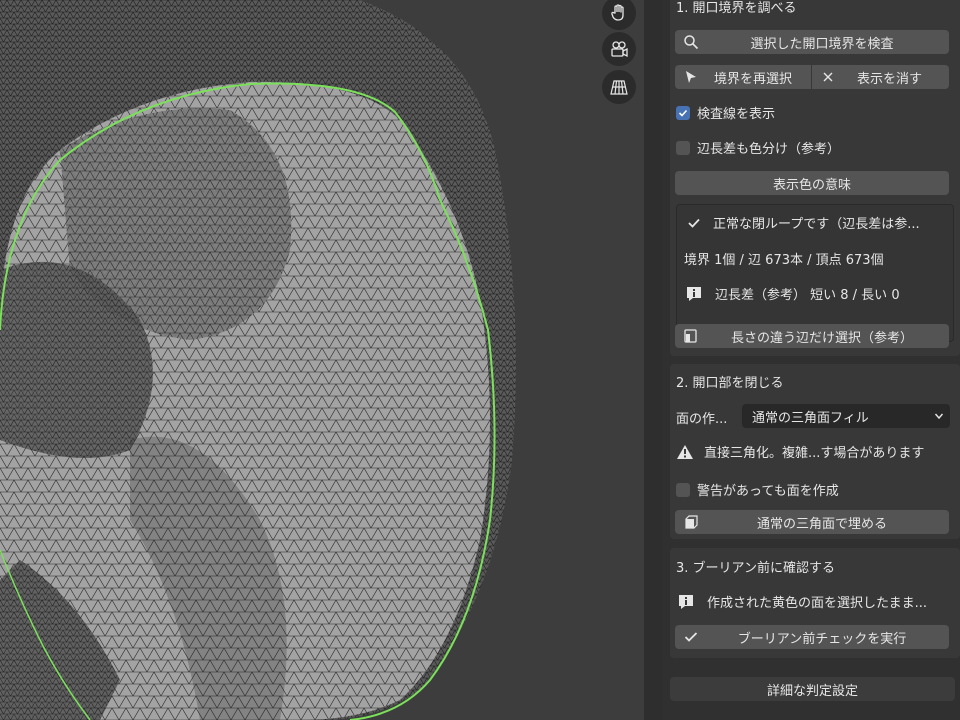 This screenshot has width=960, height=720. I want to click on section1-title: 1. 開口境界を調べる, so click(736, 8).